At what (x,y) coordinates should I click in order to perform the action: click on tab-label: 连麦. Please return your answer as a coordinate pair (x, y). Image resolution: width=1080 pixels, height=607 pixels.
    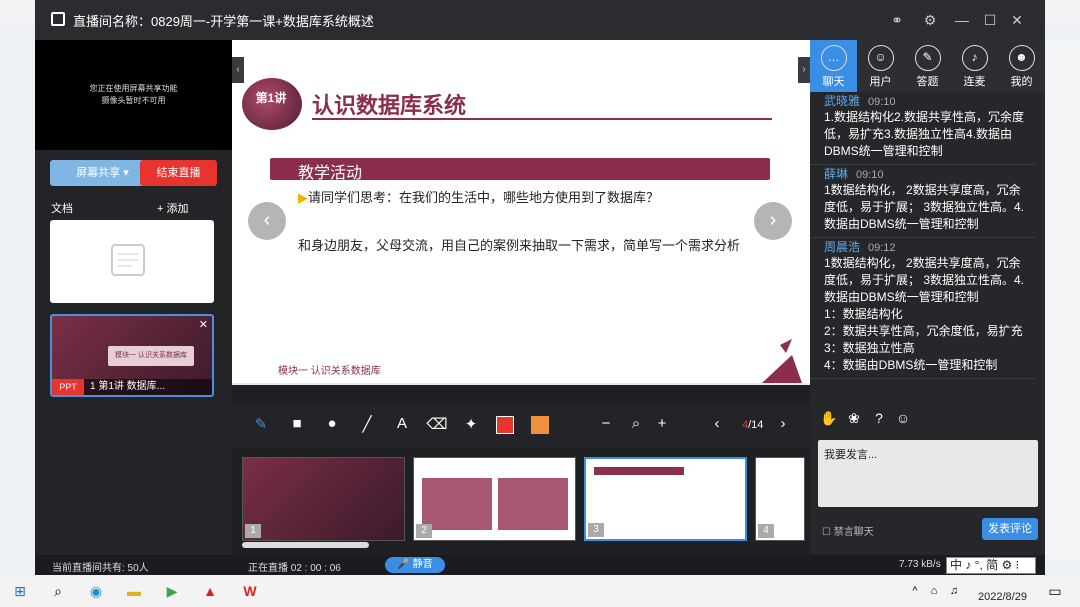
    Looking at the image, I should click on (974, 82).